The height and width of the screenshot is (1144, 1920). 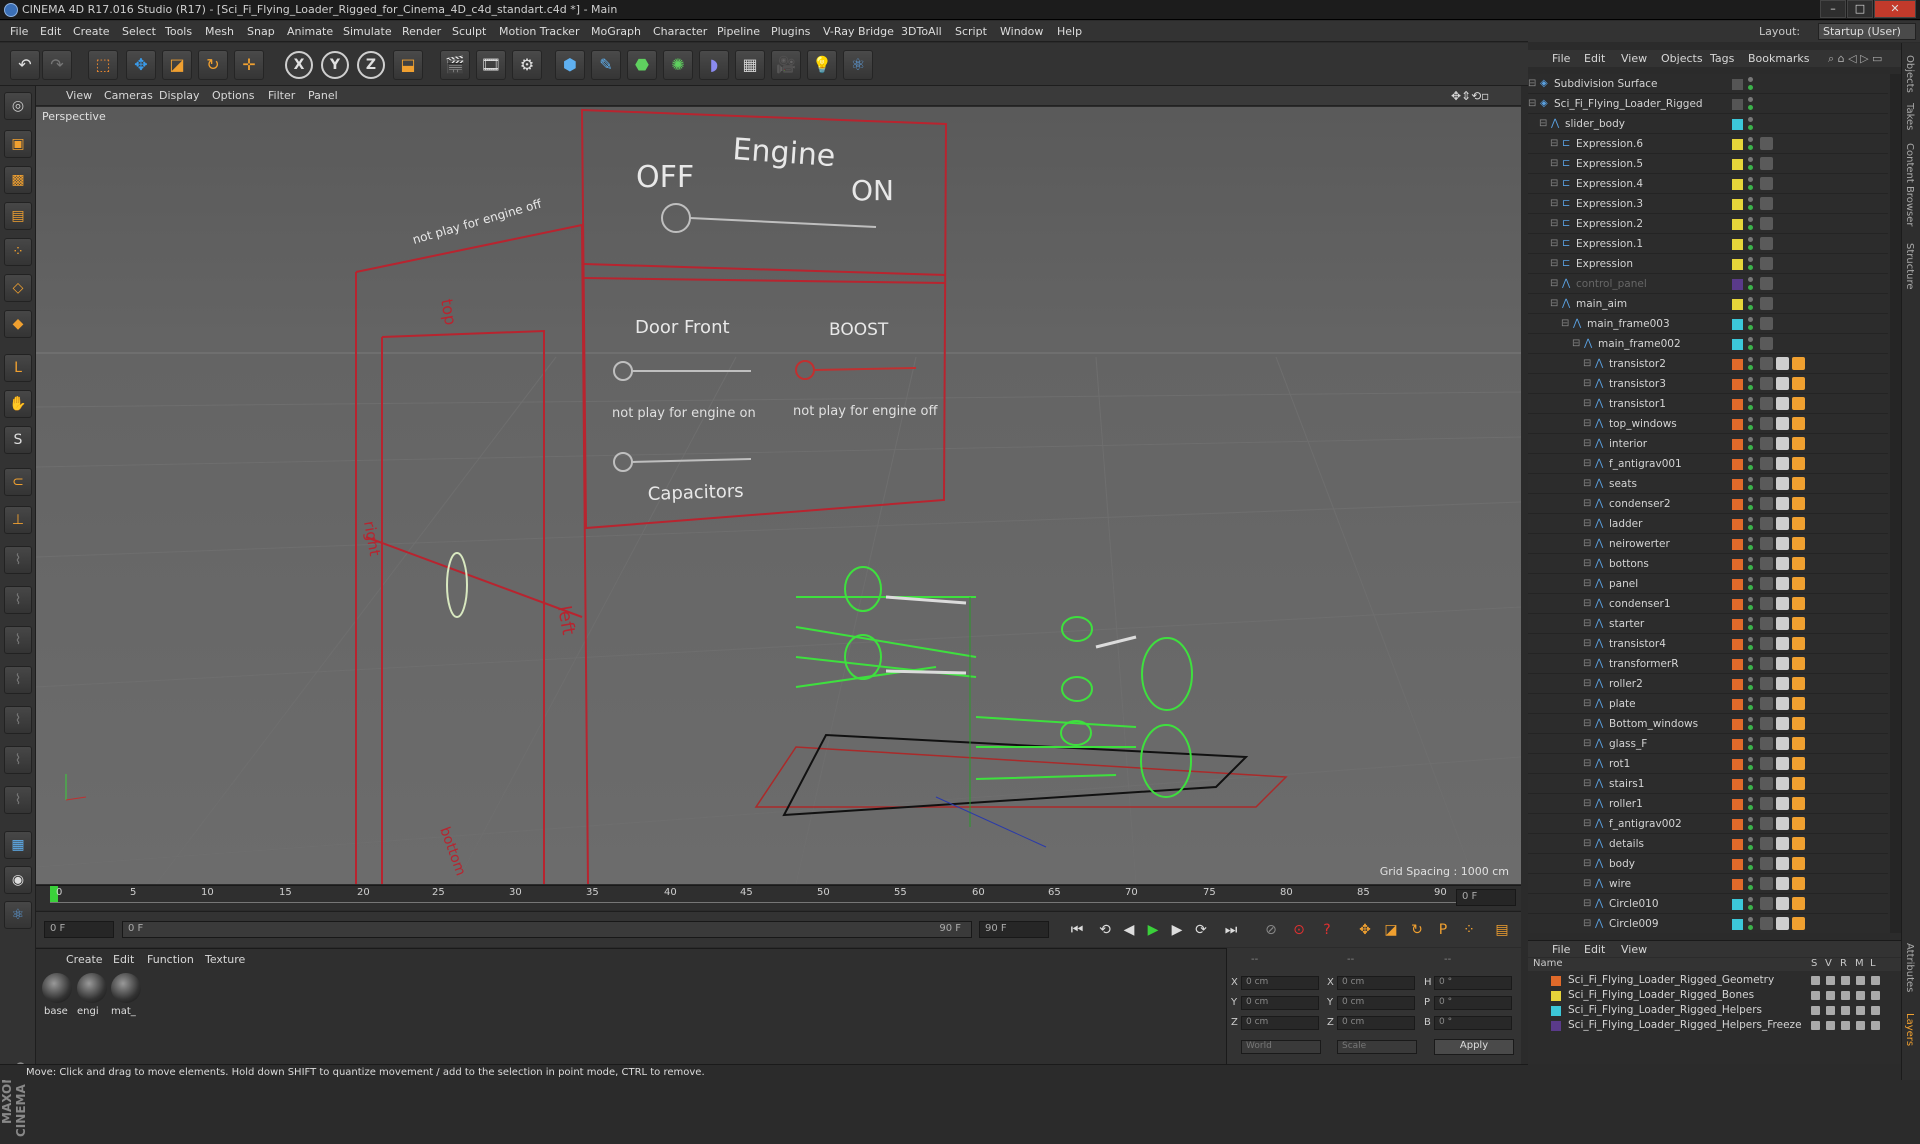 I want to click on joint-tool-icon: ⊥, so click(x=18, y=520).